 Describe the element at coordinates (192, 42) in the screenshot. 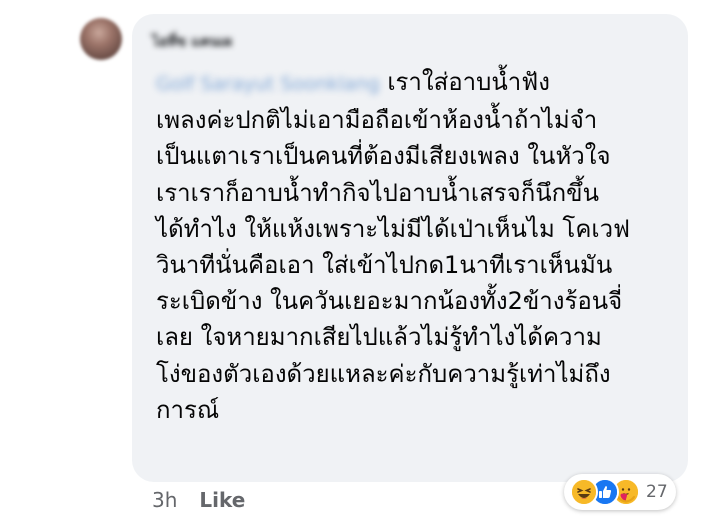

I see `comment-author-name: ไอที่ข แคนเผ` at that location.